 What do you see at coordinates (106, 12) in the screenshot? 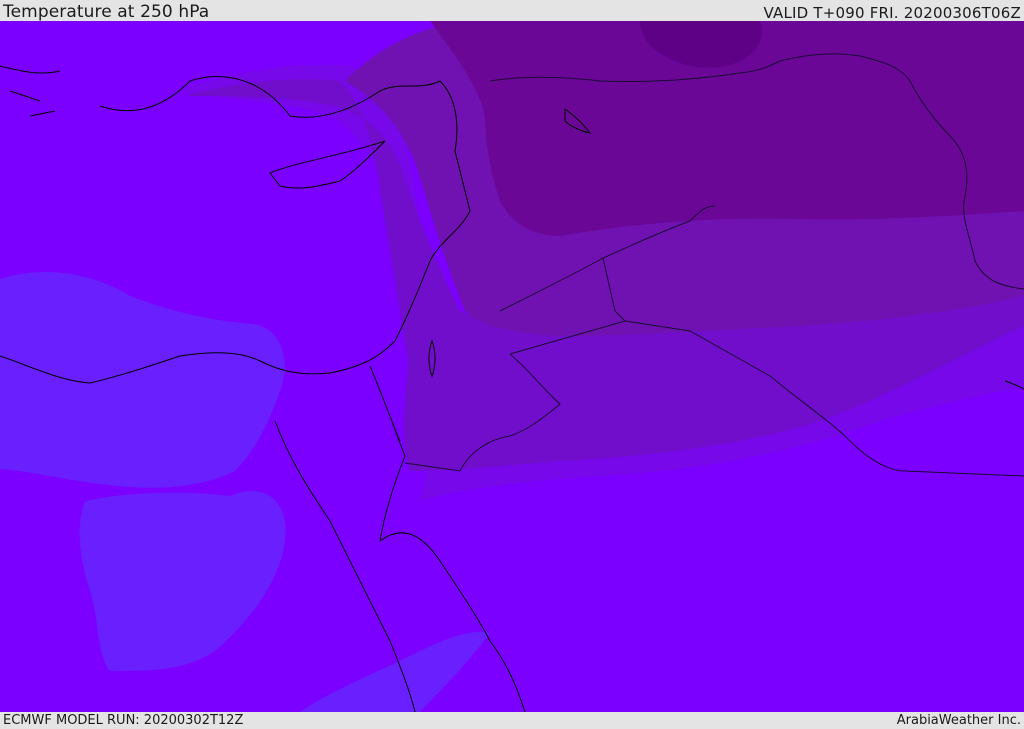
I see `map-title: Temperature at 250 hPa` at bounding box center [106, 12].